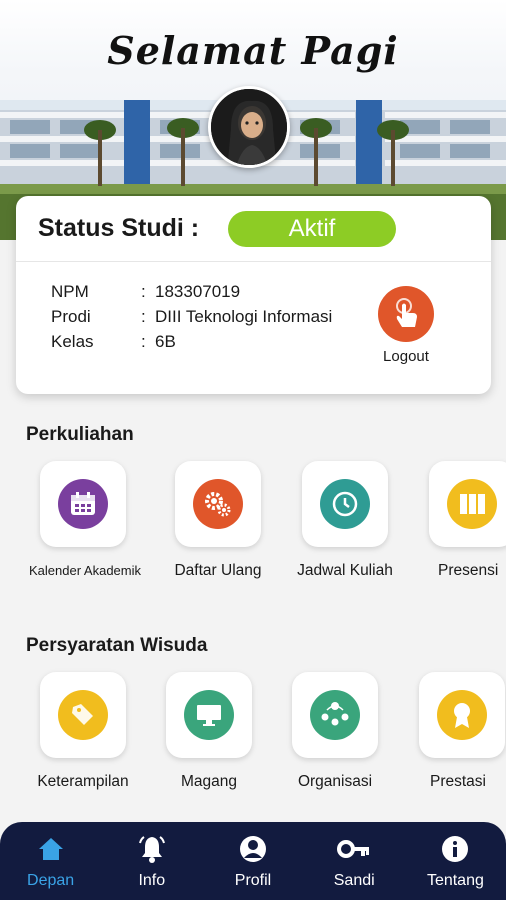 This screenshot has width=506, height=900. What do you see at coordinates (191, 344) in the screenshot?
I see `info-row-kelas: Kelas : 6B` at bounding box center [191, 344].